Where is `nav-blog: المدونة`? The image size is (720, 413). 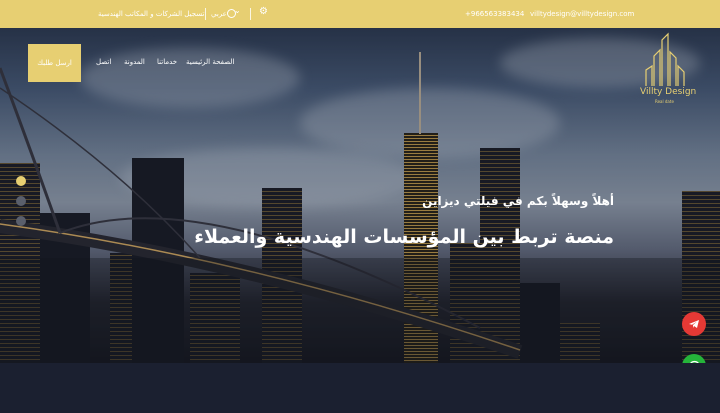 nav-blog: المدونة is located at coordinates (134, 62).